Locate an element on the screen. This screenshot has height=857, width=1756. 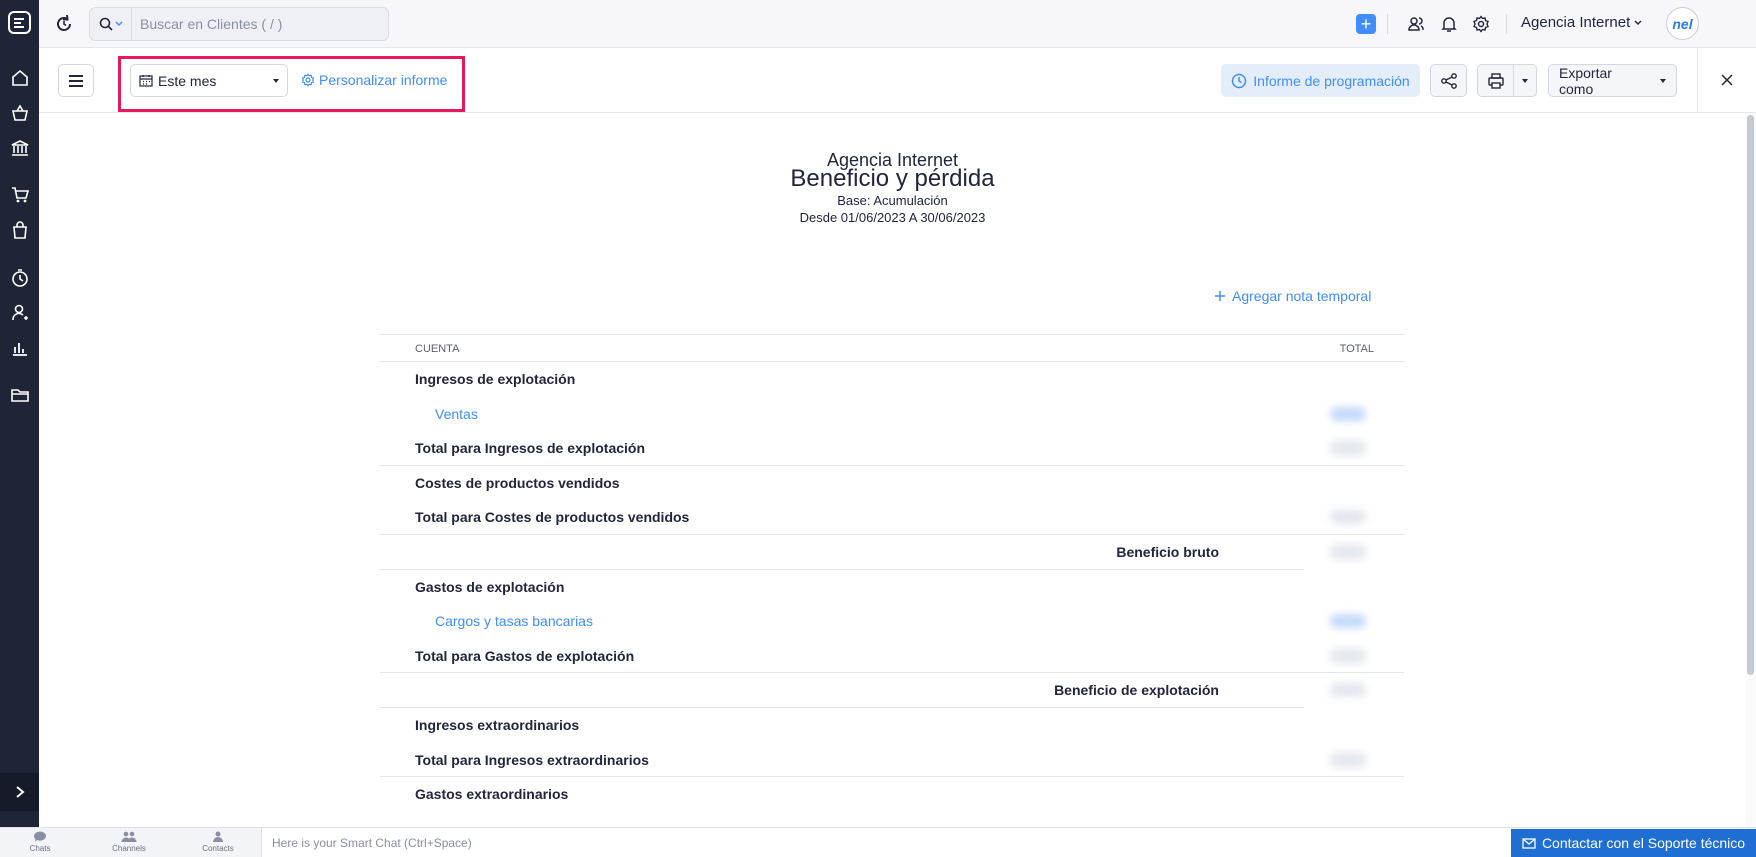
row-label: Total para Ingresos extraordinarios is located at coordinates (532, 759).